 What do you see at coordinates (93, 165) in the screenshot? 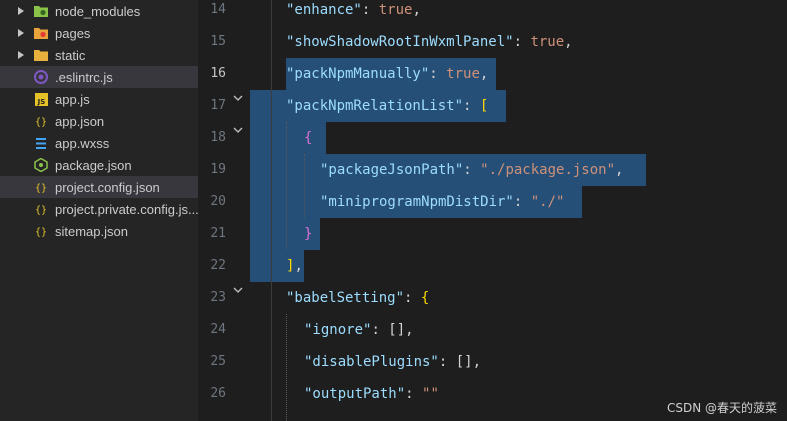
I see `tree-item-label: package.json` at bounding box center [93, 165].